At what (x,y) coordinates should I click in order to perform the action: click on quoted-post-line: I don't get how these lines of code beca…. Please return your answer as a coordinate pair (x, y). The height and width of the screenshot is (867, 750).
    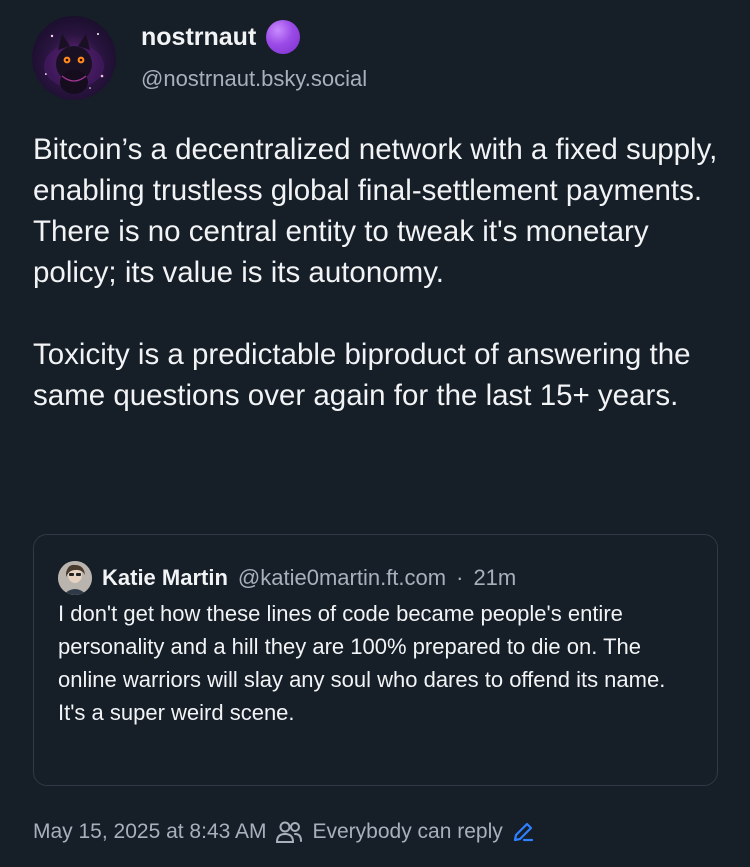
    Looking at the image, I should click on (362, 646).